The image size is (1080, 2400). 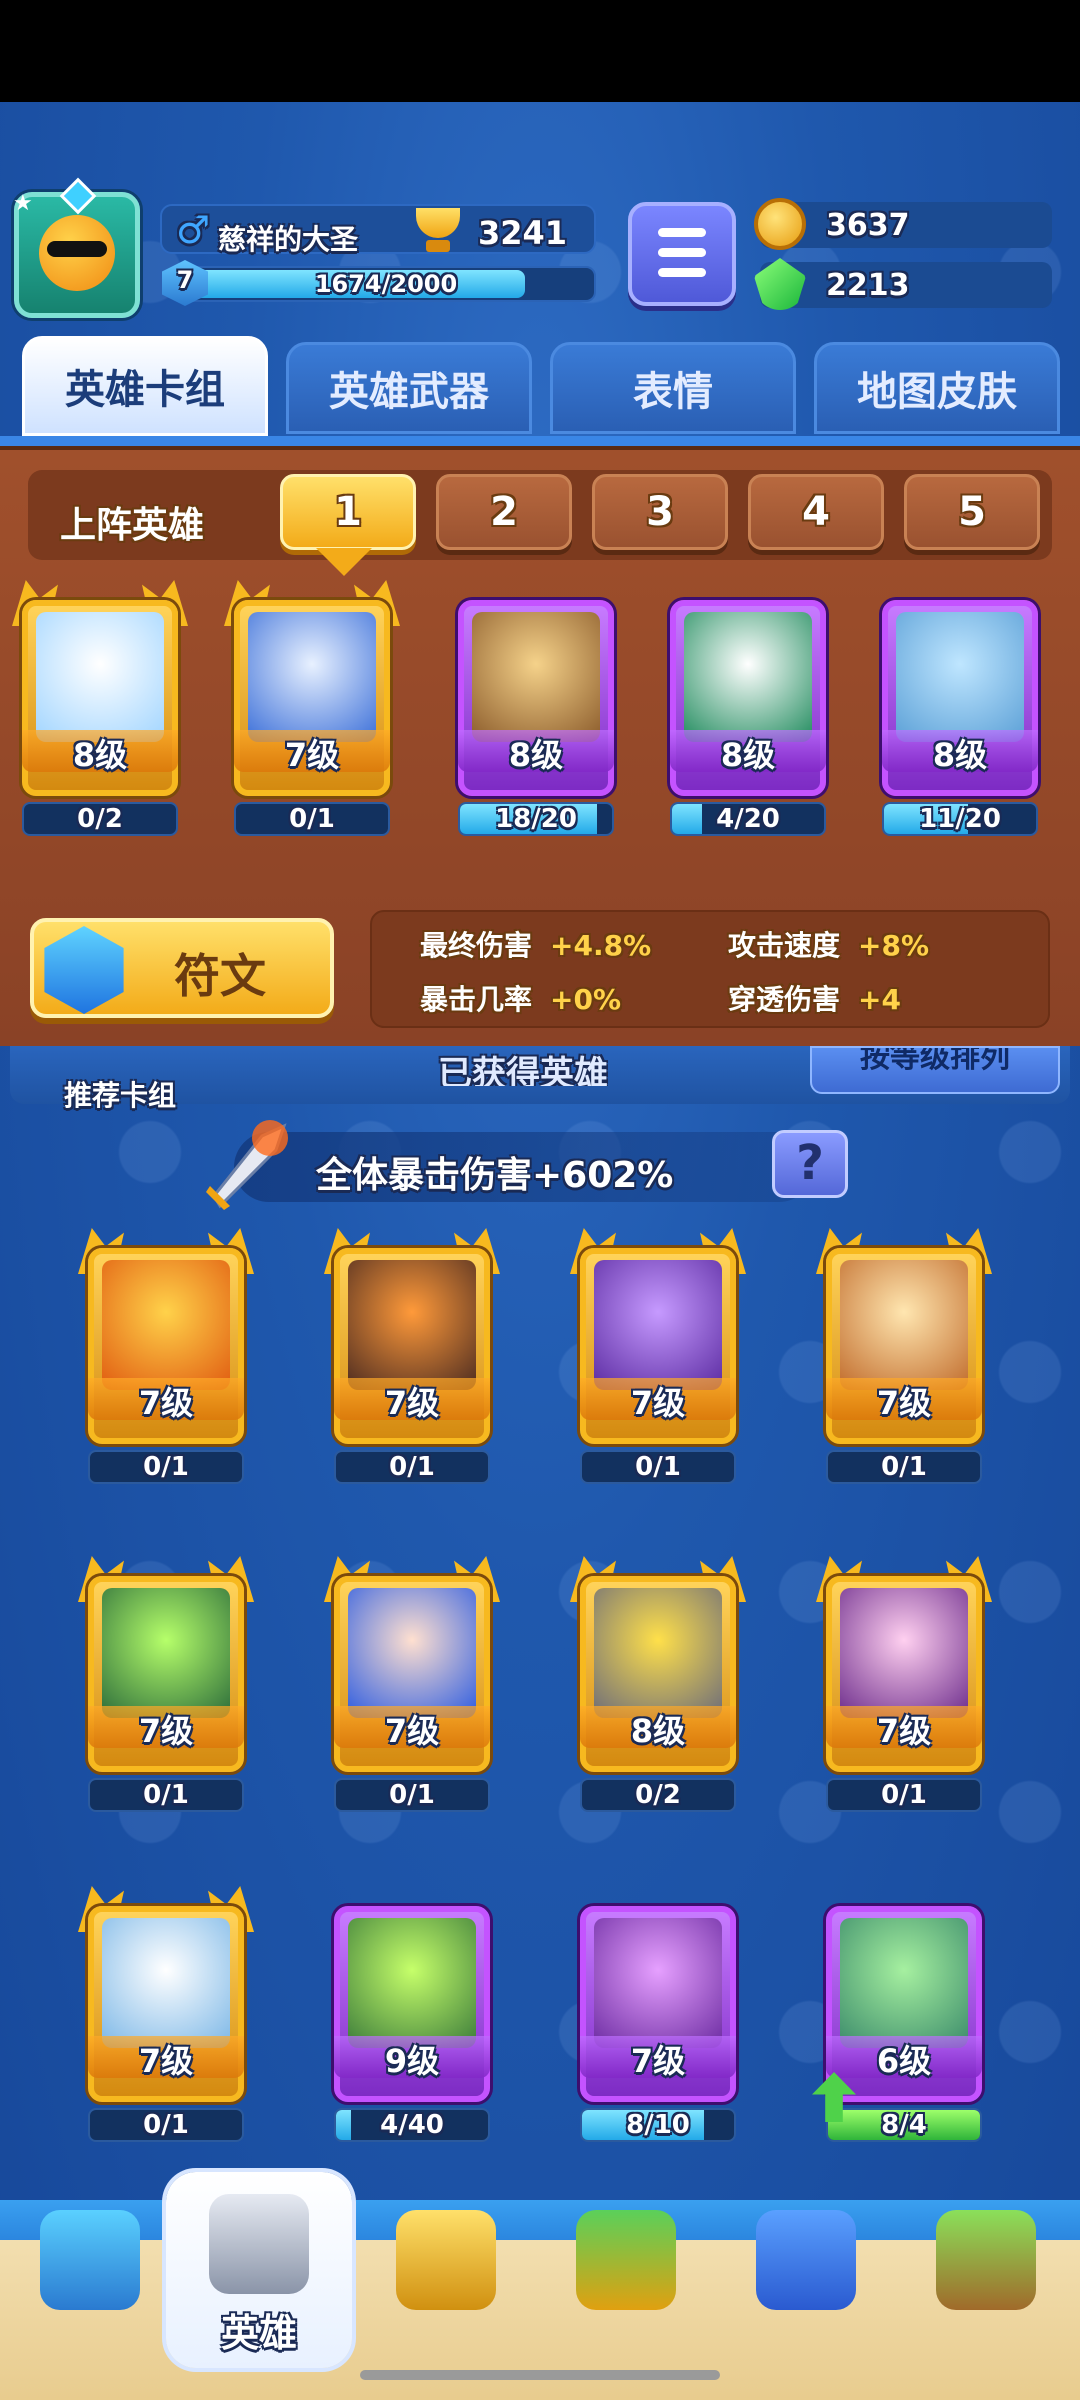 I want to click on category-tabs: 英雄卡组 英雄武器 表情 地图皮肤, so click(x=540, y=389).